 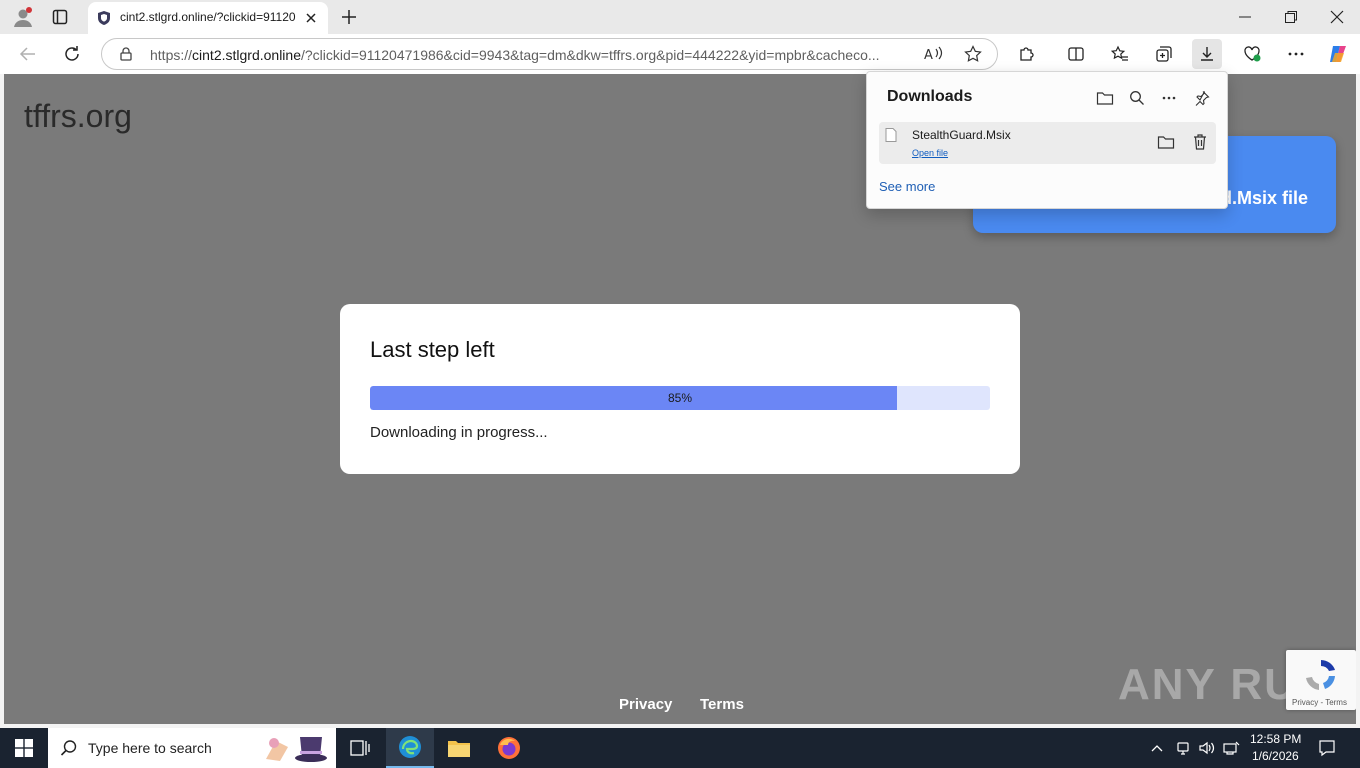 I want to click on lock-icon, so click(x=126, y=54).